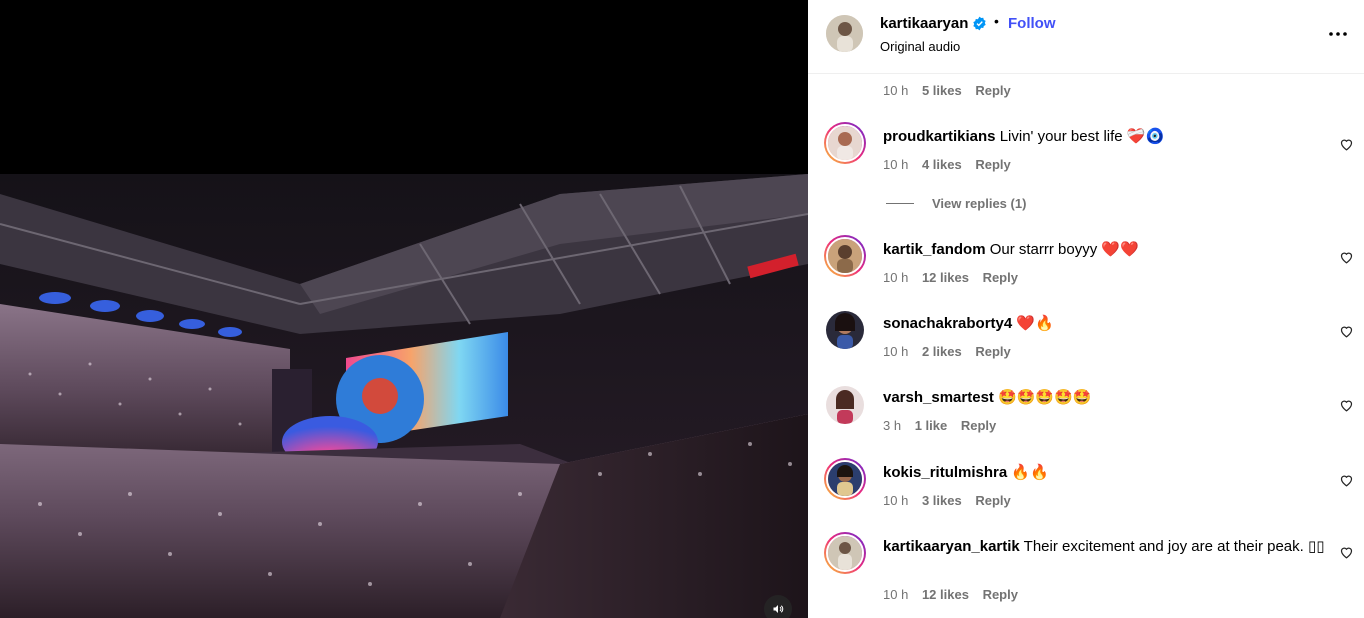  What do you see at coordinates (951, 546) in the screenshot?
I see `comment-username: kartikaaryan_kartik` at bounding box center [951, 546].